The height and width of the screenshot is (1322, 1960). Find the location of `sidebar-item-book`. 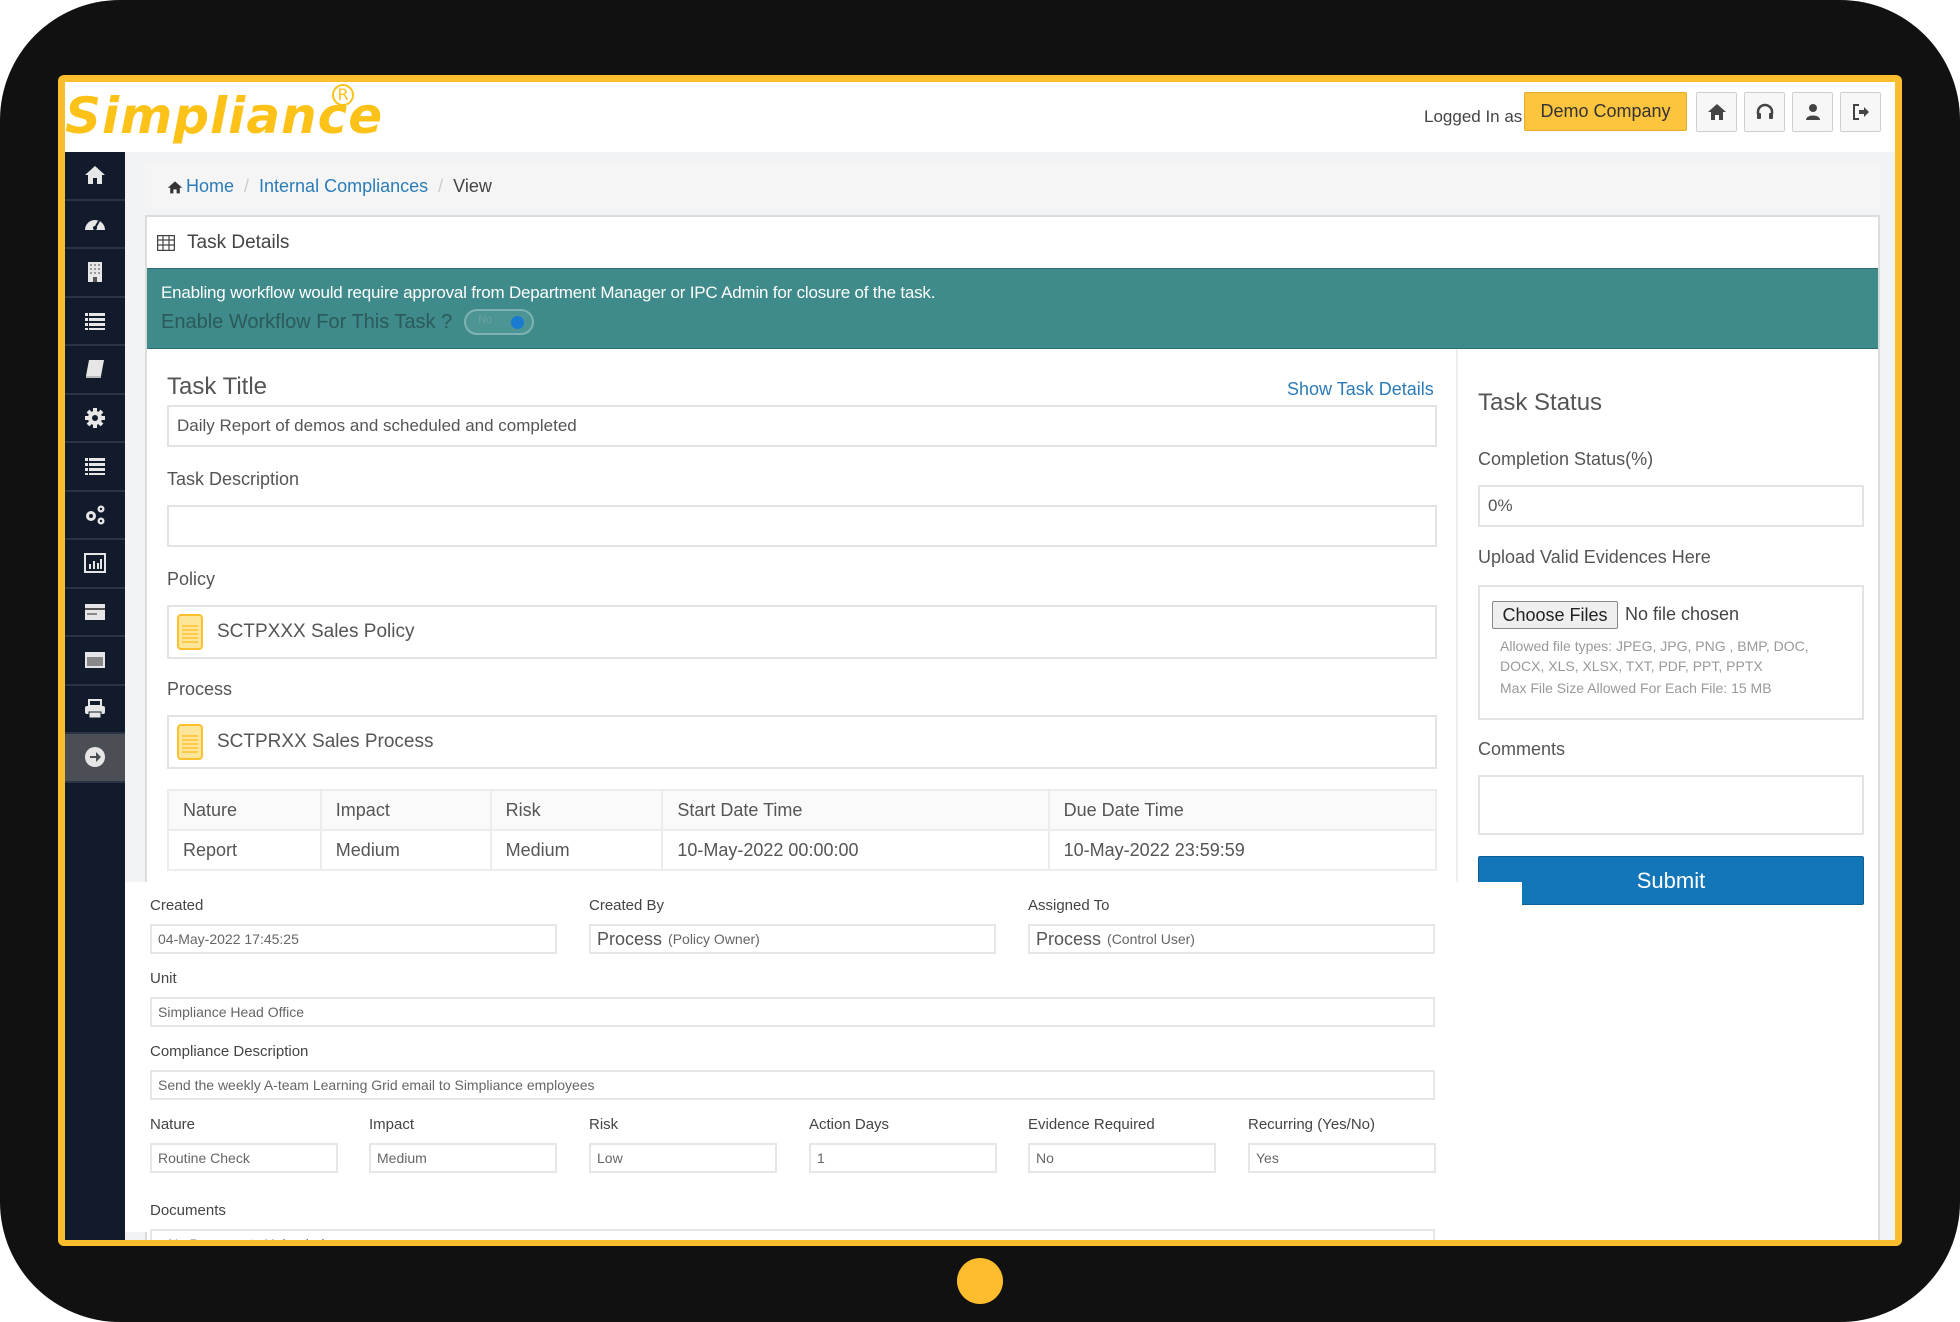

sidebar-item-book is located at coordinates (95, 370).